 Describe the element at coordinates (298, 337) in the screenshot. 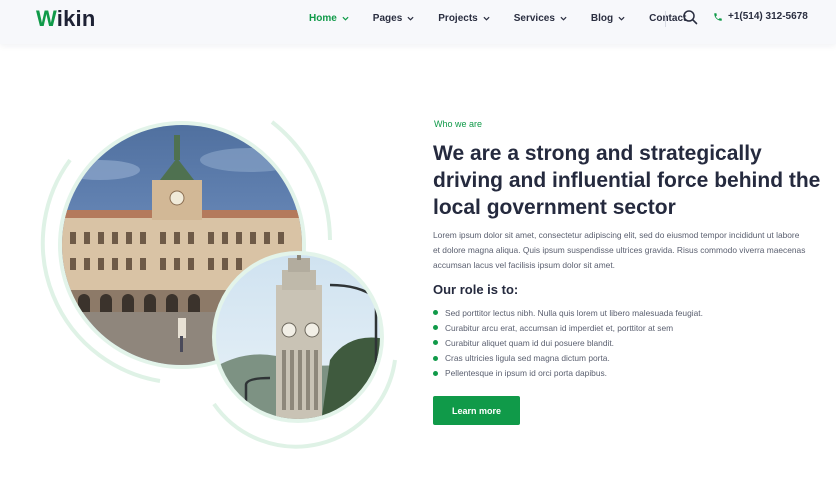

I see `clock-tower-photo` at that location.